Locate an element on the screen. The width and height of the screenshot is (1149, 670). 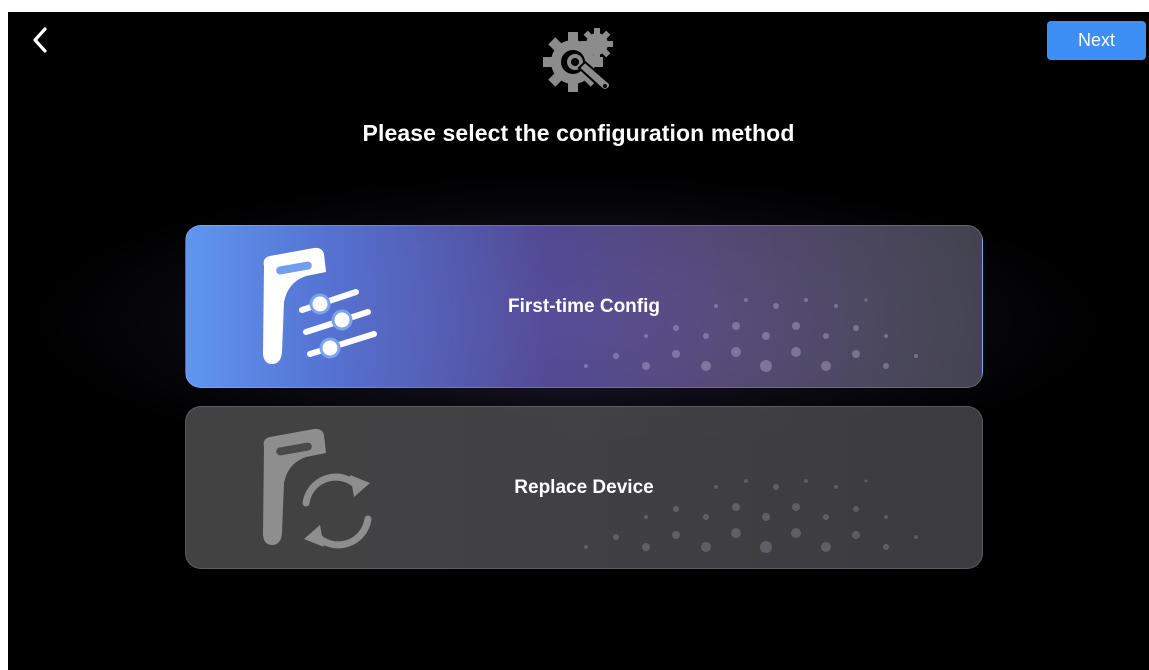
option-label: First-time Config is located at coordinates (584, 306).